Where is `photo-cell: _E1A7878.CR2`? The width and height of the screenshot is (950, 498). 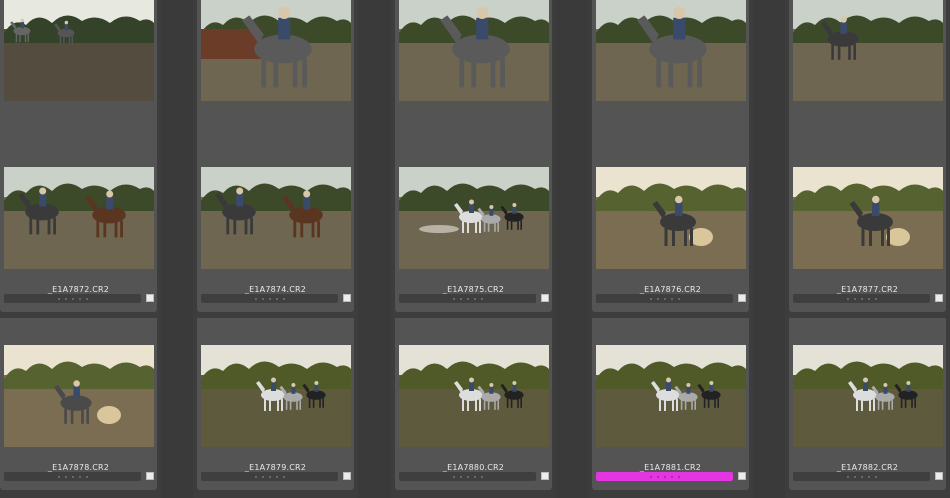 photo-cell: _E1A7878.CR2 is located at coordinates (78, 404).